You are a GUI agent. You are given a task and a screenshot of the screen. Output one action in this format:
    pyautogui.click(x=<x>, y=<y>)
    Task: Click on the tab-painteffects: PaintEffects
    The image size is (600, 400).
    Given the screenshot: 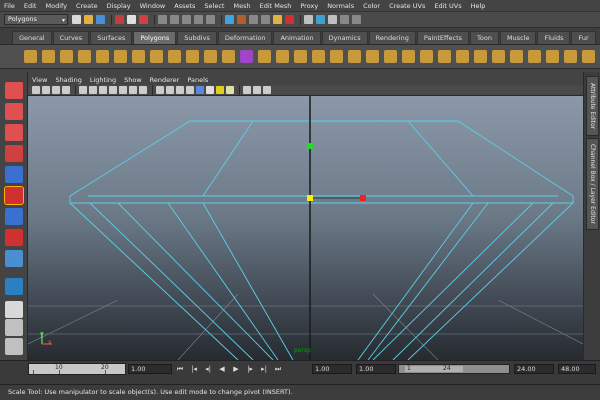 What is the action you would take?
    pyautogui.click(x=443, y=37)
    